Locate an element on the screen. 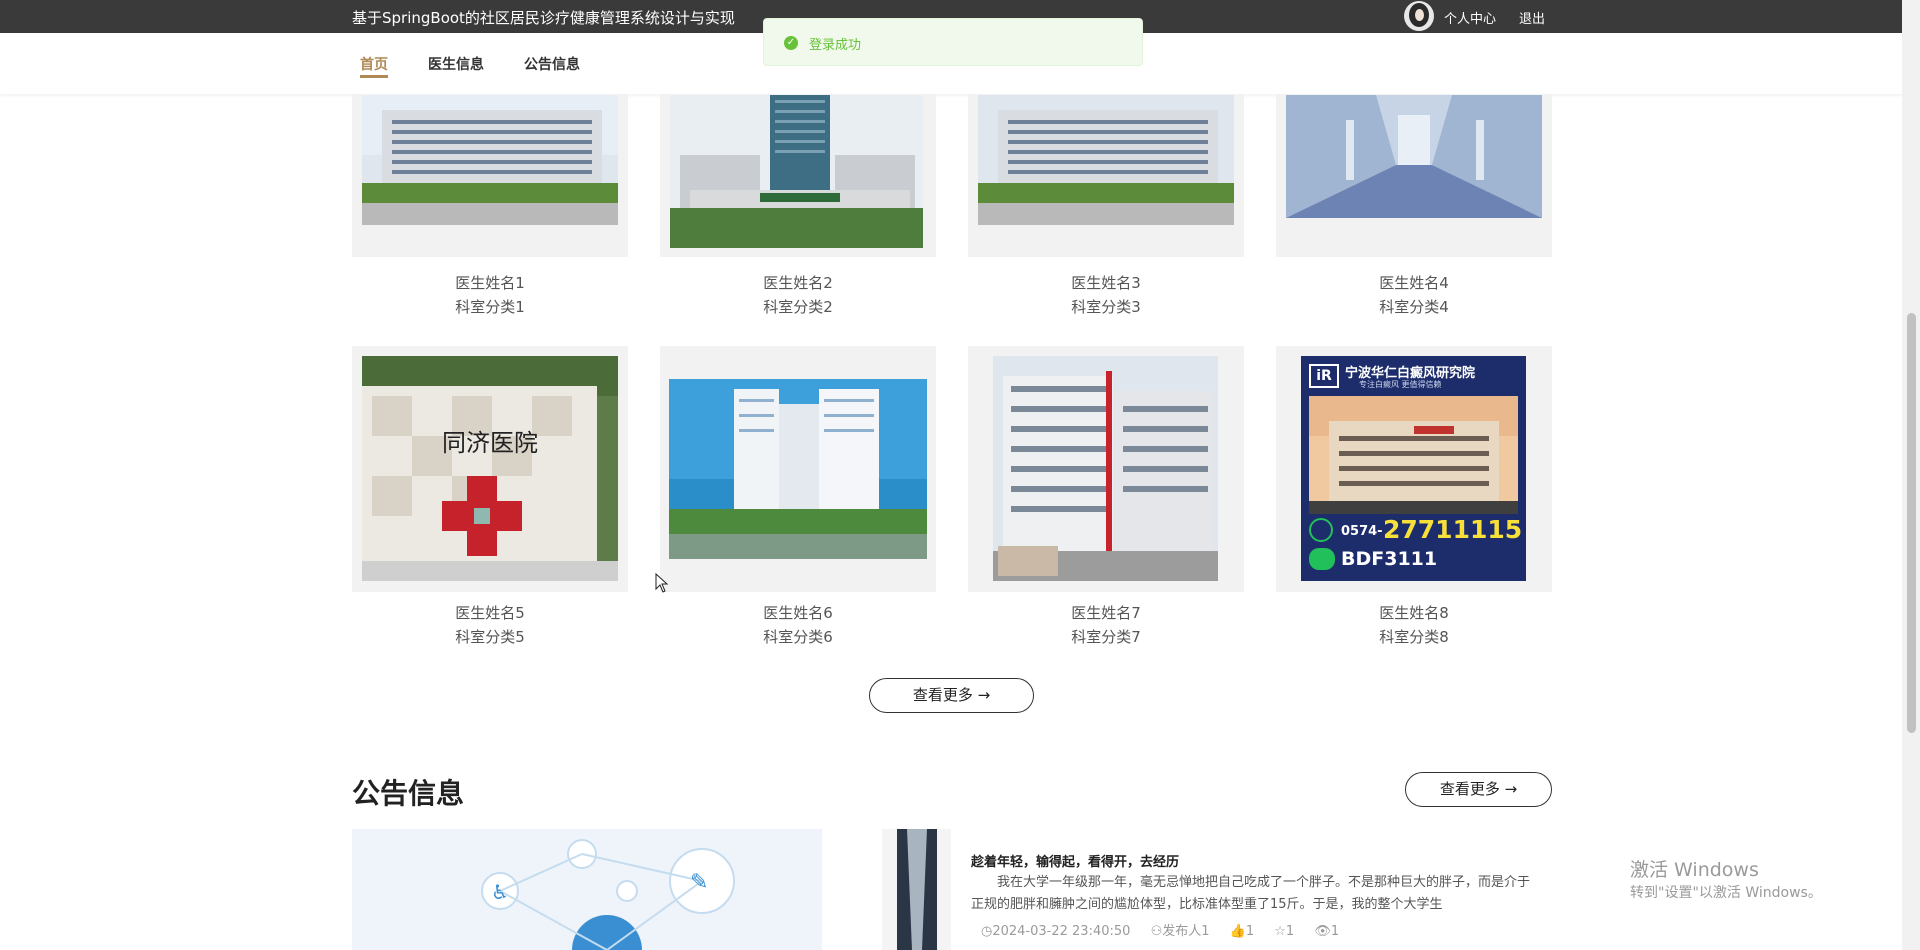 The image size is (1920, 950). notice-date: 2024-03-22 23:40:50 is located at coordinates (1061, 931).